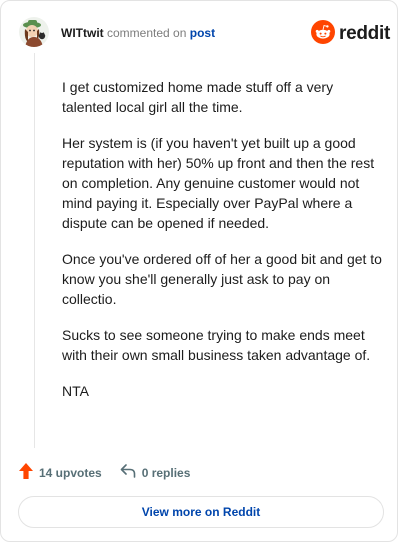  What do you see at coordinates (364, 33) in the screenshot?
I see `reddit-wordmark: reddit` at bounding box center [364, 33].